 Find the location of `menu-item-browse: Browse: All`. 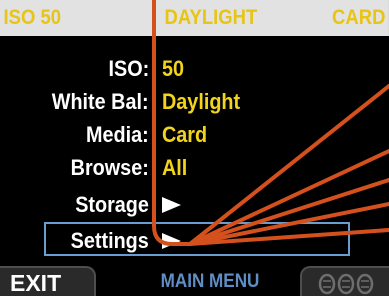

menu-item-browse: Browse: All is located at coordinates (194, 167).